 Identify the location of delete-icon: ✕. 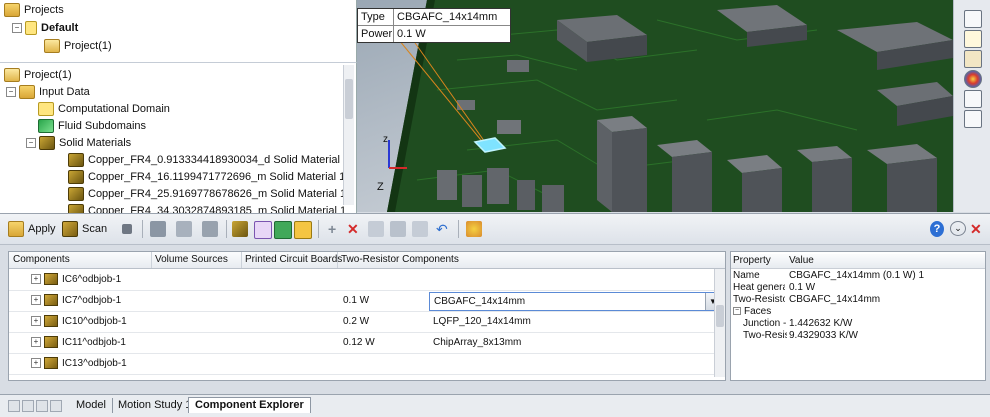
(353, 229).